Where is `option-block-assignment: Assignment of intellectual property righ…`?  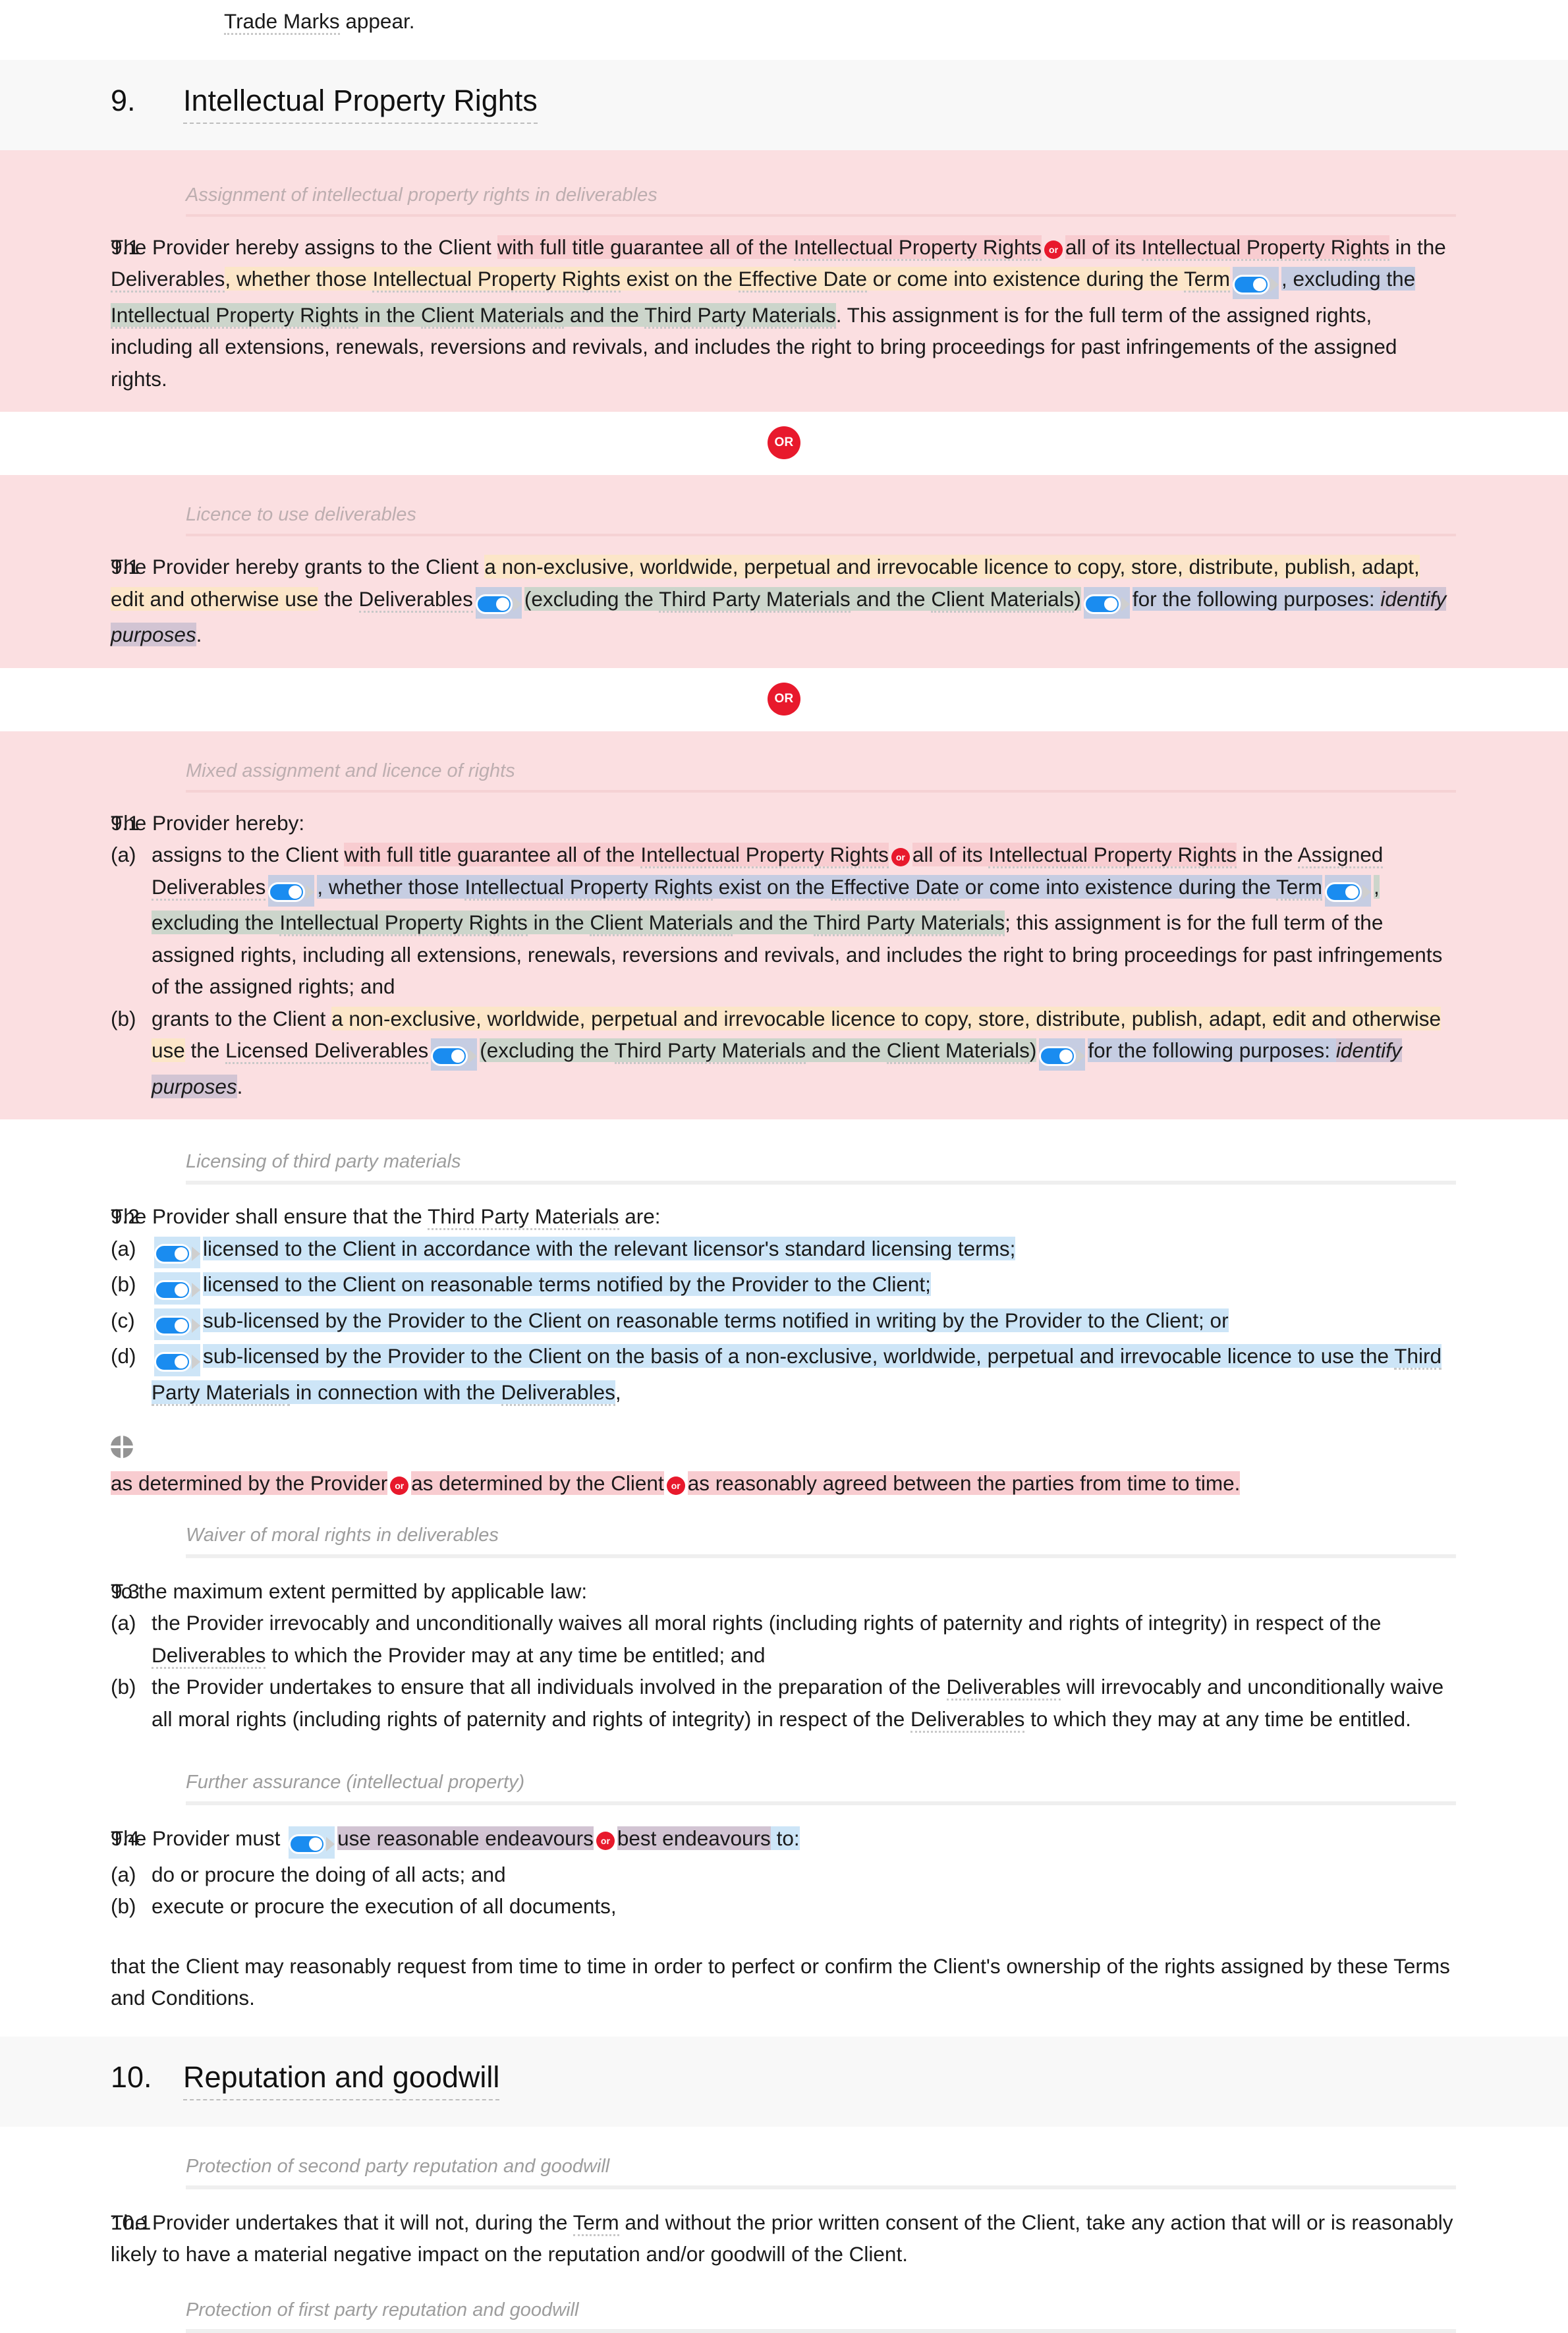
option-block-assignment: Assignment of intellectual property righ… is located at coordinates (784, 281).